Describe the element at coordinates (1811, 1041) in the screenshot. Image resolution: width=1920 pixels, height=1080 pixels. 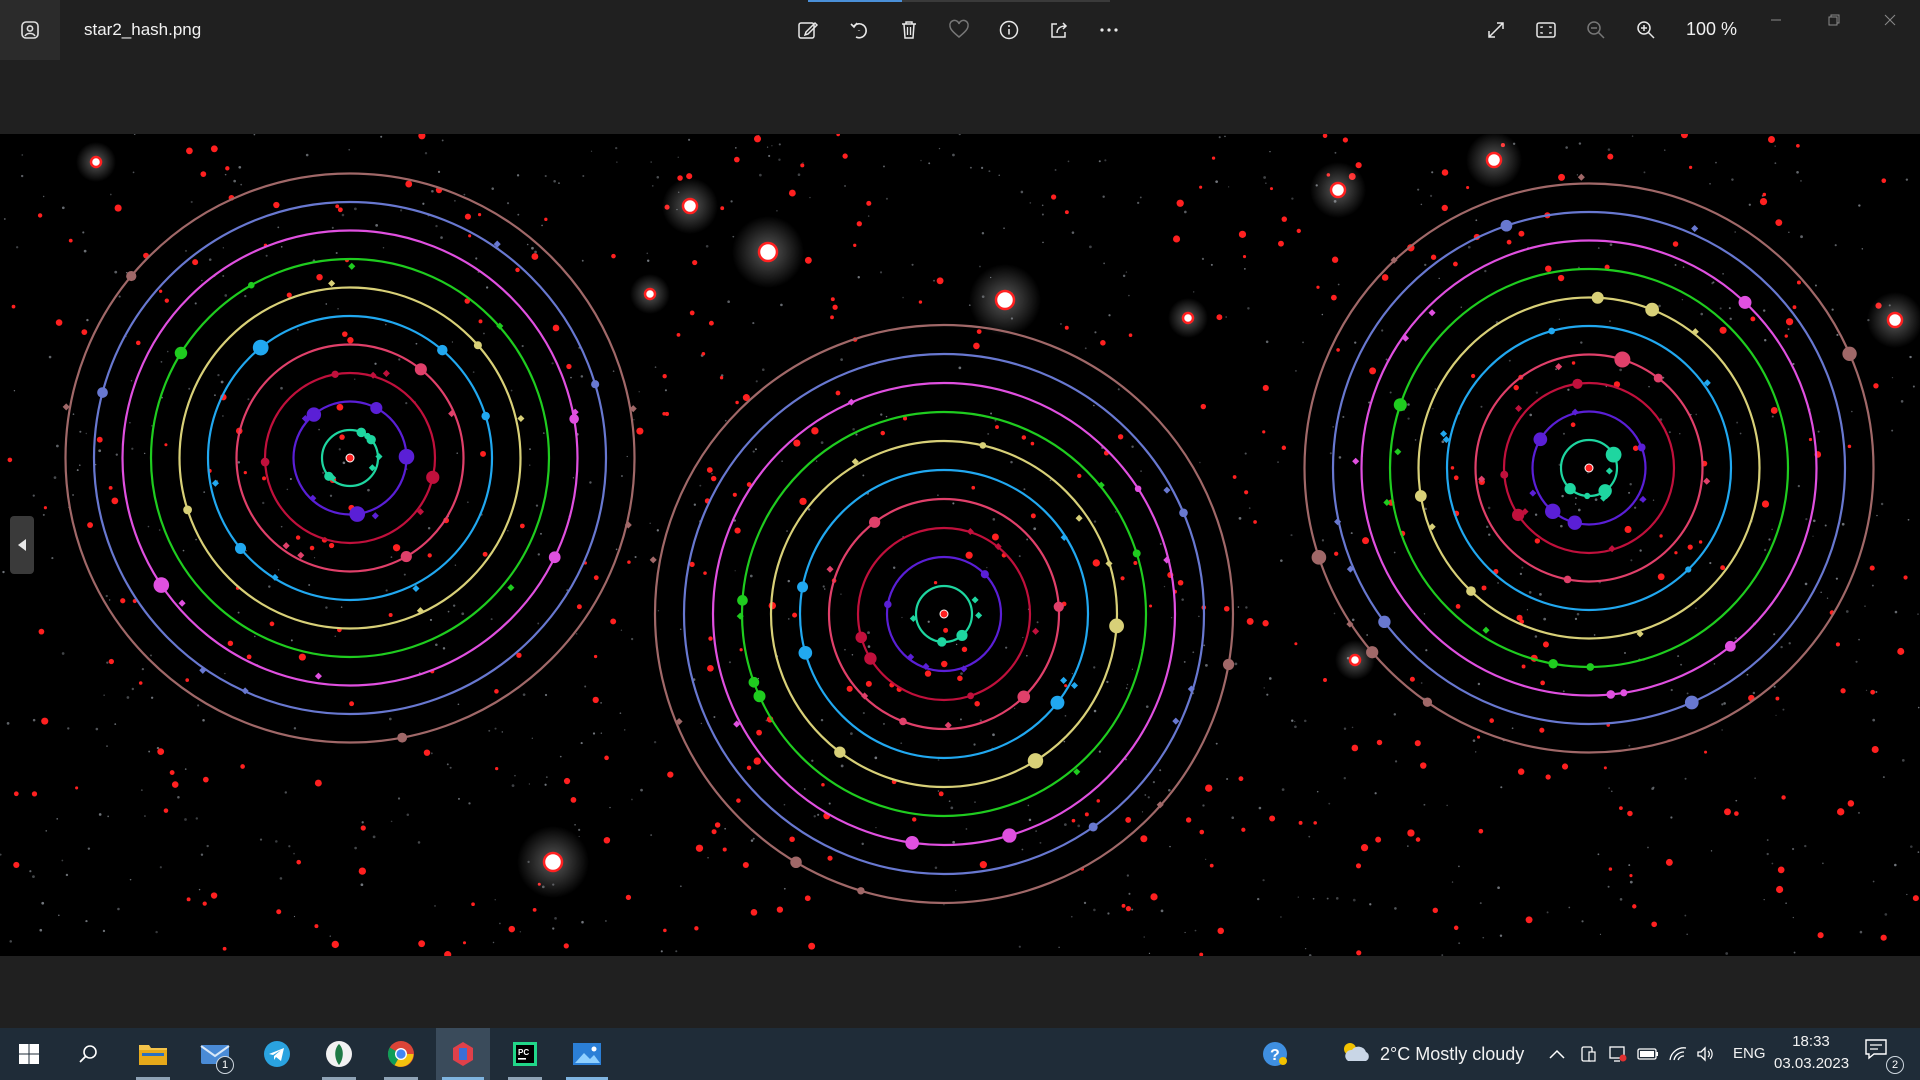
I see `clock-time: 18:33` at that location.